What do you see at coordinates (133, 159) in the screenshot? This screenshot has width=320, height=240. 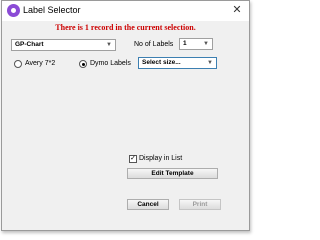 I see `display-in-list-checkbox: ✓` at bounding box center [133, 159].